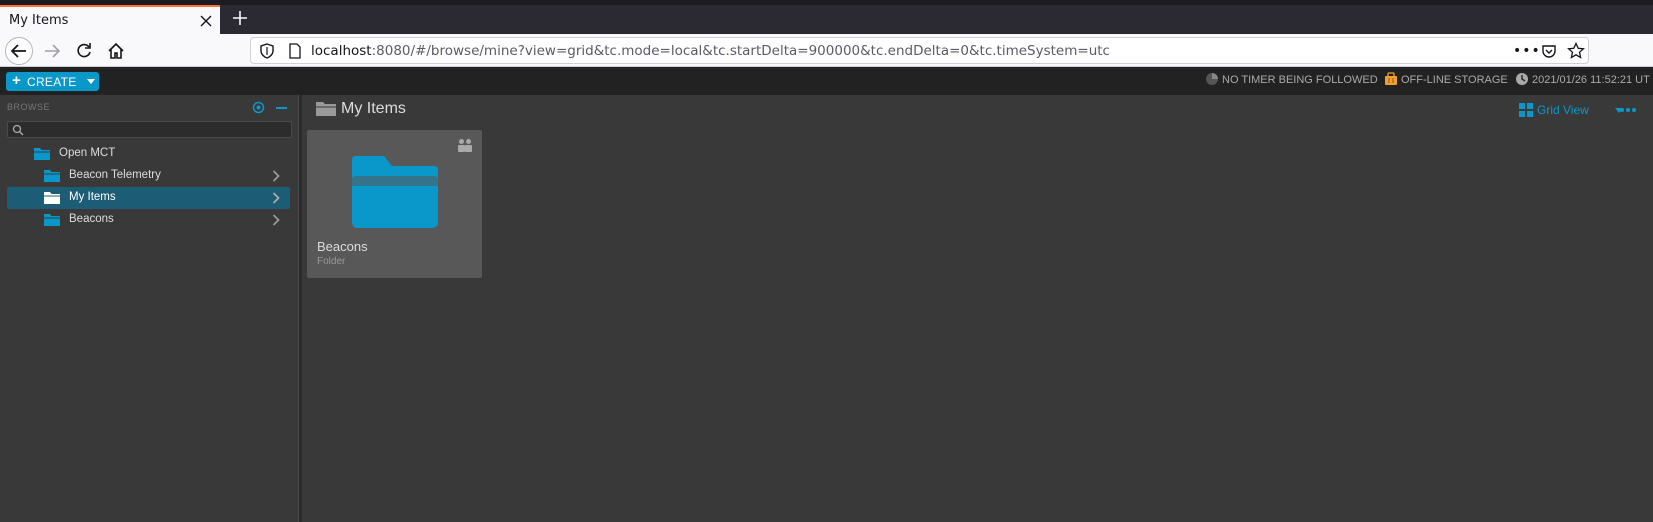  What do you see at coordinates (1454, 80) in the screenshot?
I see `storage-status-text: OFF-LINE STORAGE` at bounding box center [1454, 80].